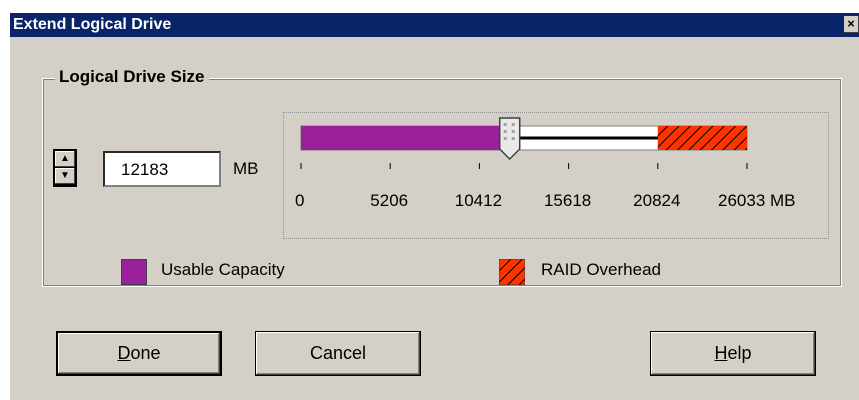 This screenshot has height=400, width=859. What do you see at coordinates (478, 200) in the screenshot?
I see `slider-tick-label: 10412` at bounding box center [478, 200].